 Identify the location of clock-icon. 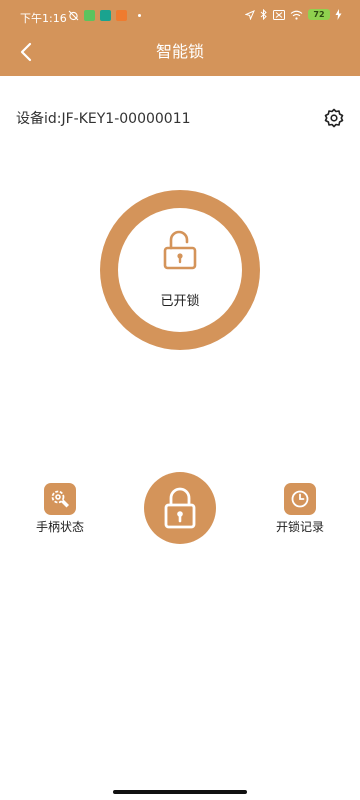
(300, 499).